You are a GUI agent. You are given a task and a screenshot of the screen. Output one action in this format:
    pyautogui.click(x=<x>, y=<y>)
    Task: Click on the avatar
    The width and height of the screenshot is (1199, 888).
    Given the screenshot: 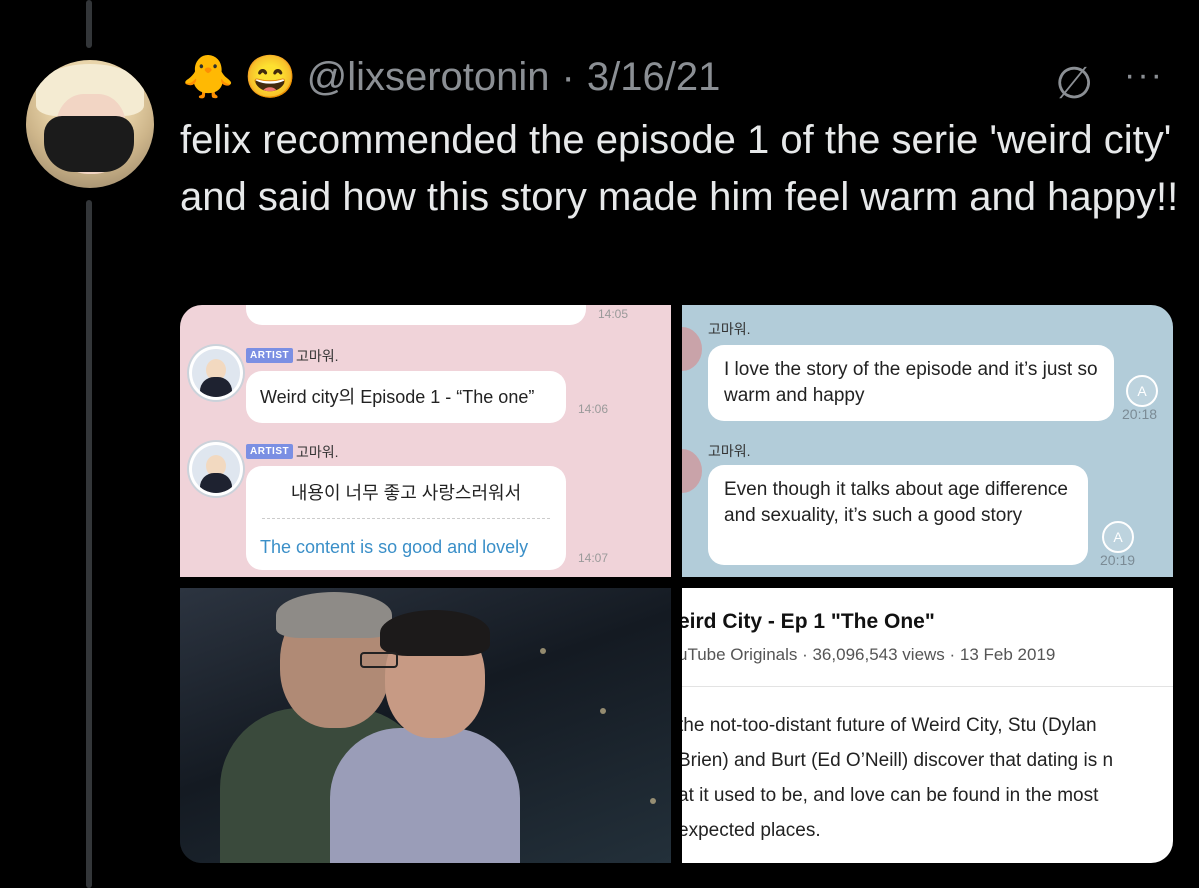 What is the action you would take?
    pyautogui.click(x=90, y=124)
    